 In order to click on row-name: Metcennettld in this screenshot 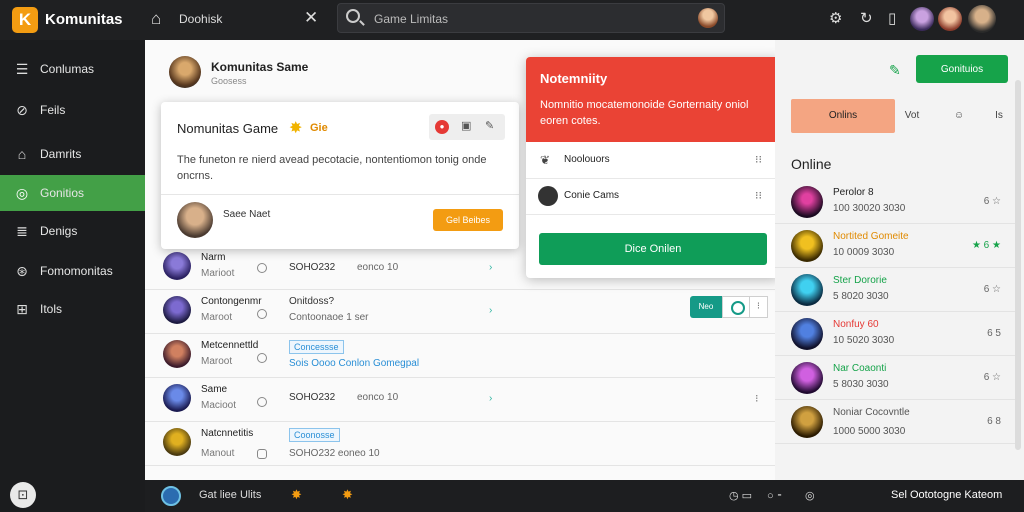, I will do `click(230, 345)`.